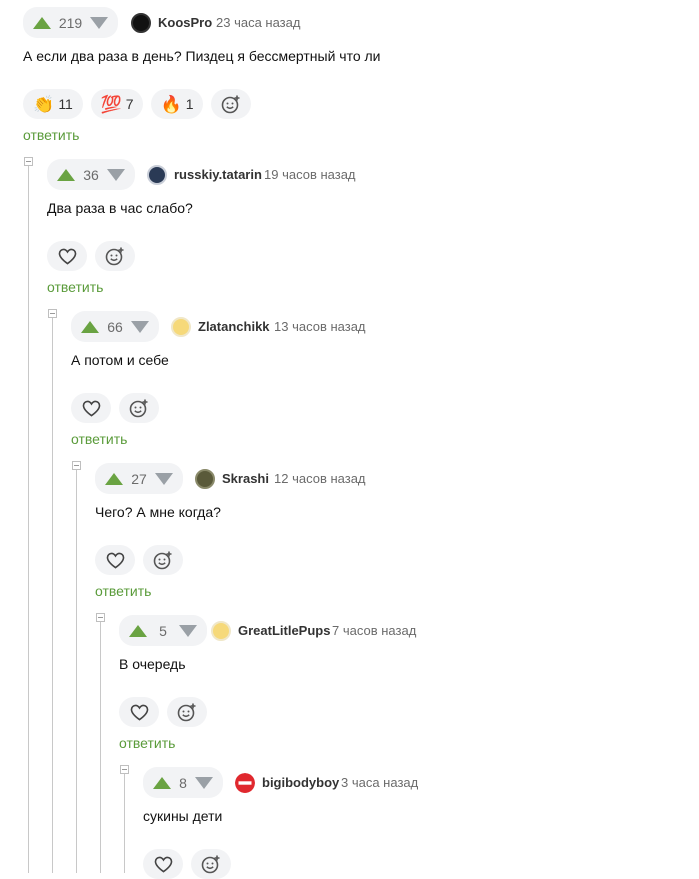 This screenshot has height=879, width=699. I want to click on clap-icon: 👏, so click(44, 104).